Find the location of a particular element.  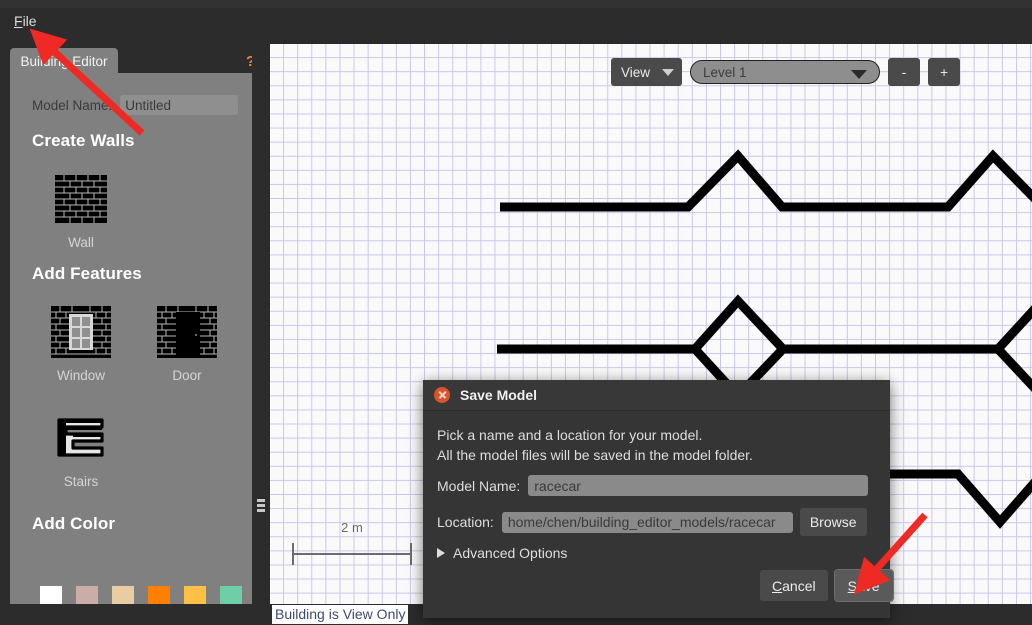

tool-window-label: Window is located at coordinates (80, 375).